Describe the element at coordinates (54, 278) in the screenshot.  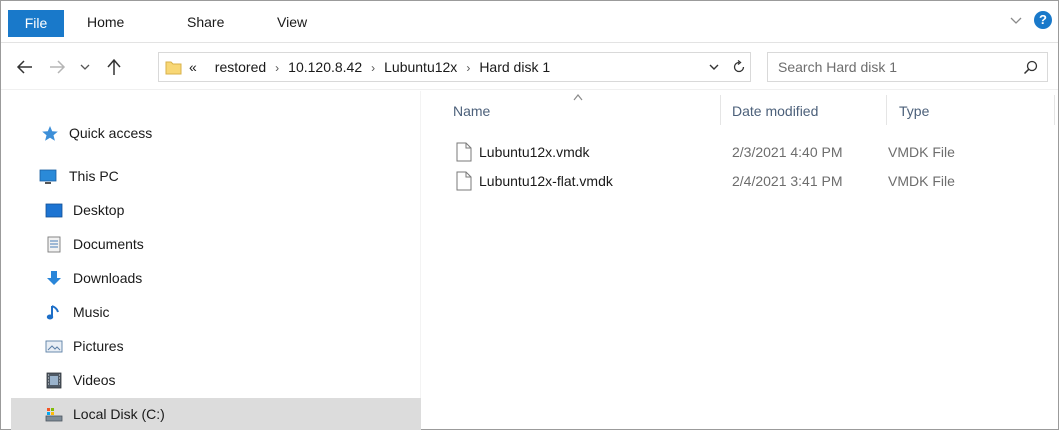
I see `downloads-icon` at that location.